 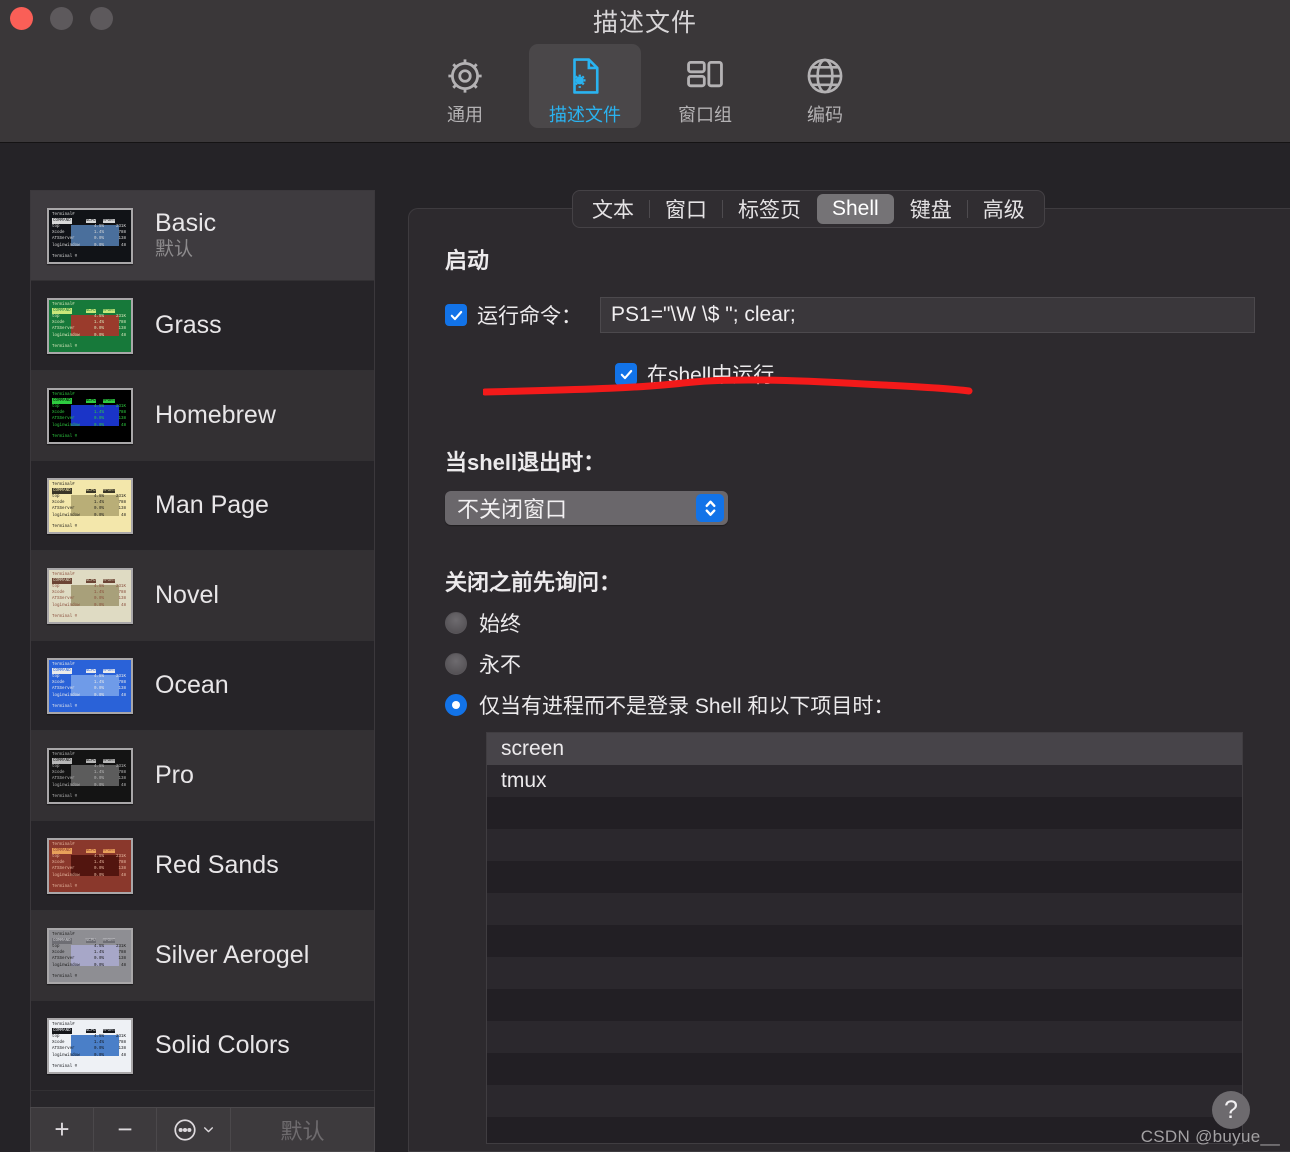 I want to click on profile-actions-menu-button, so click(x=194, y=1129).